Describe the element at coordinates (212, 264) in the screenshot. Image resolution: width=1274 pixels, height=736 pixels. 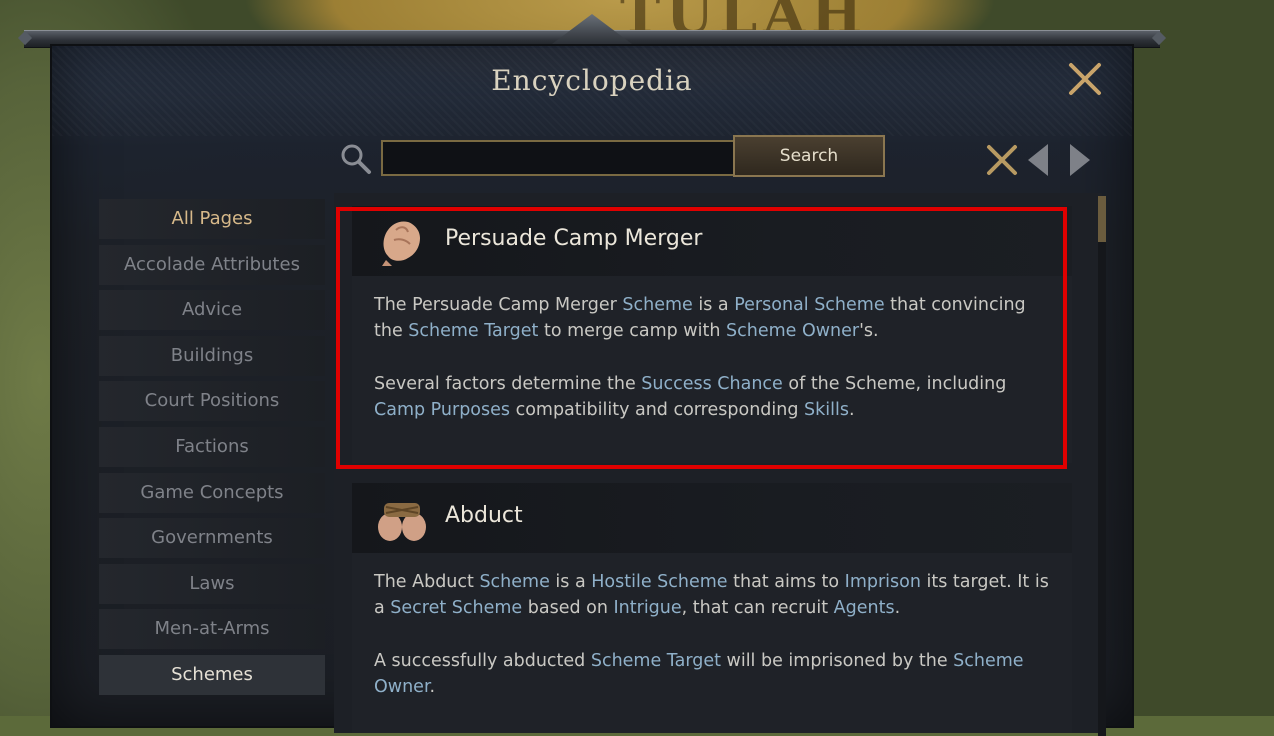
I see `sidebar-item-accolade-attributes: Accolade Attributes` at that location.